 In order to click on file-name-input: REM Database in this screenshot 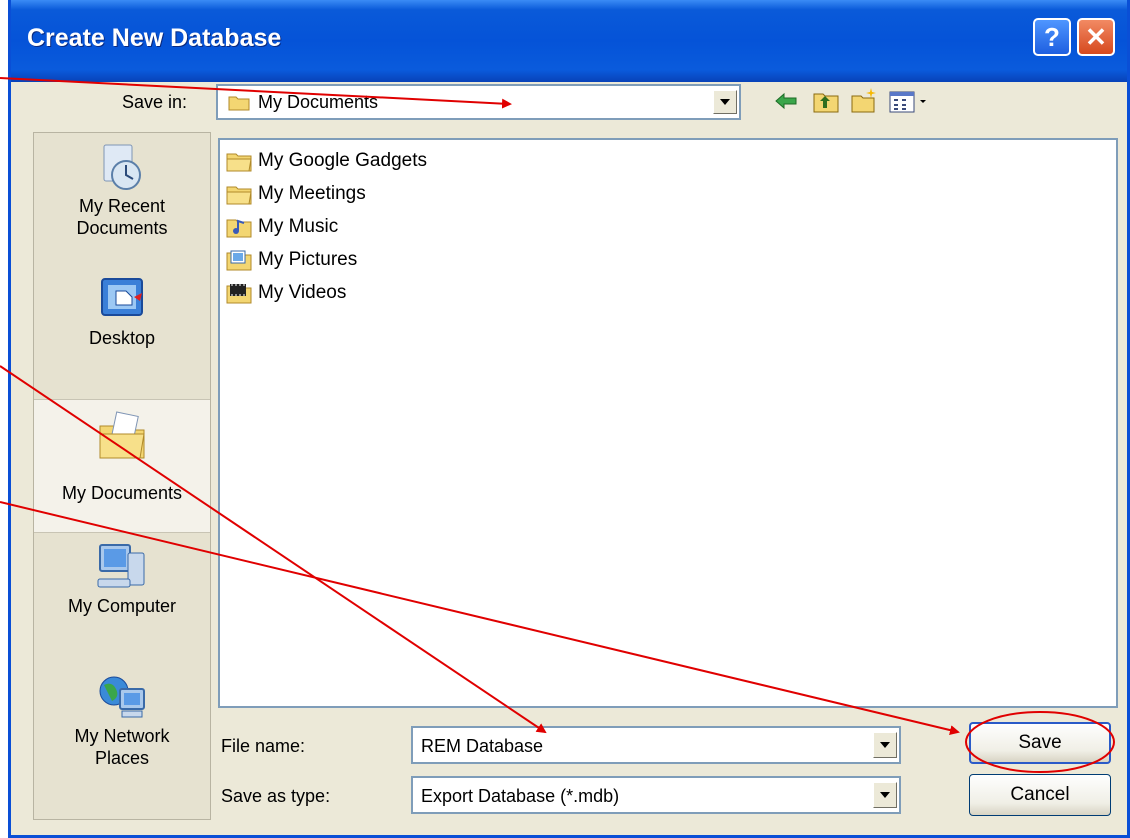, I will do `click(656, 745)`.